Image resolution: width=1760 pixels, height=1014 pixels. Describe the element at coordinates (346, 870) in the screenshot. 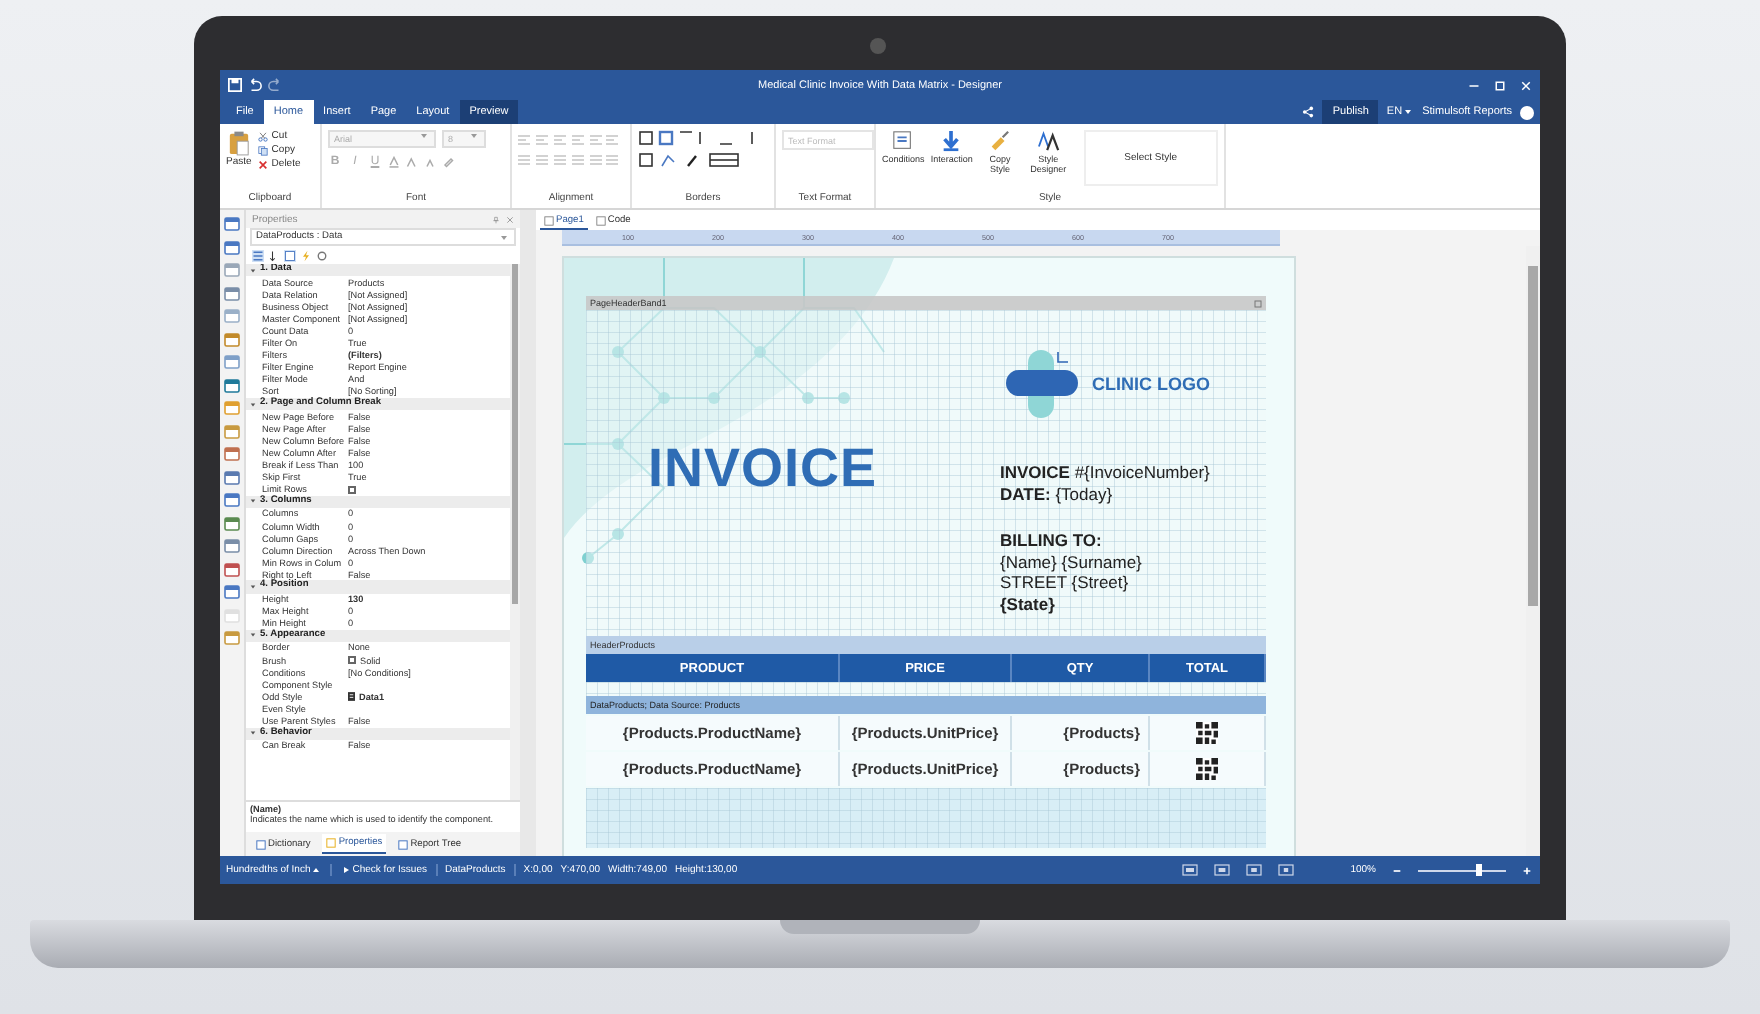

I see `play-icon` at that location.